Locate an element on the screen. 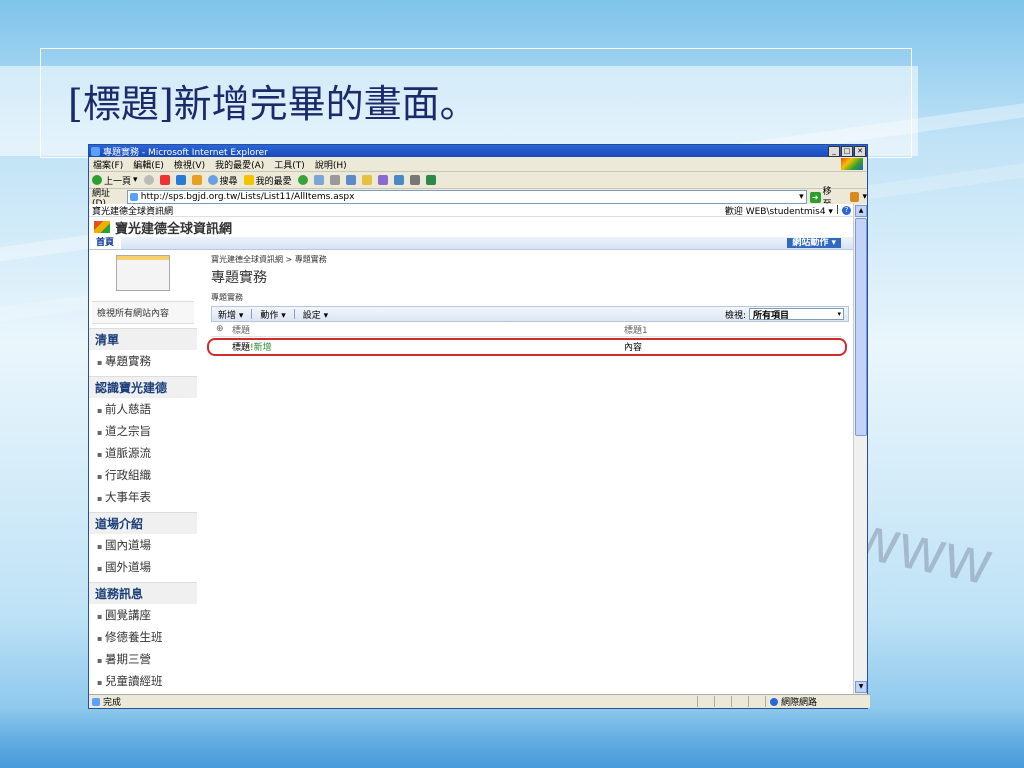 The image size is (1024, 768). menu-help: 說明(H) is located at coordinates (331, 164).